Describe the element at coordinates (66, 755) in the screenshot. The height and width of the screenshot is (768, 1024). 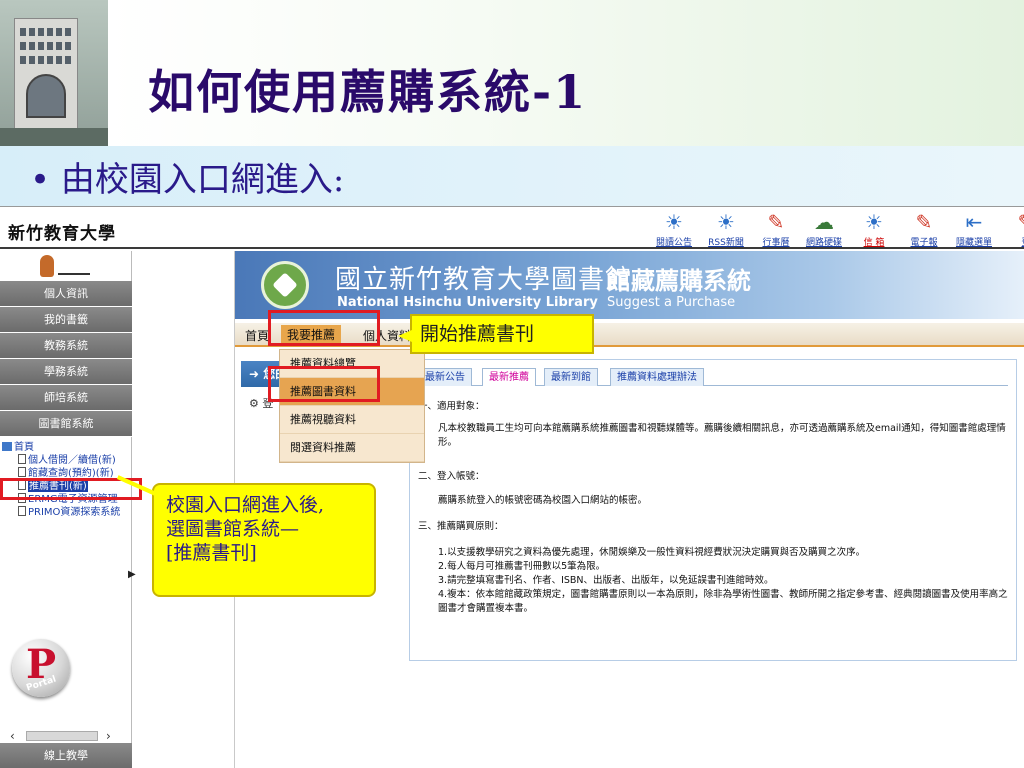
I see `sidebar-item-online-teaching: 線上教學` at that location.